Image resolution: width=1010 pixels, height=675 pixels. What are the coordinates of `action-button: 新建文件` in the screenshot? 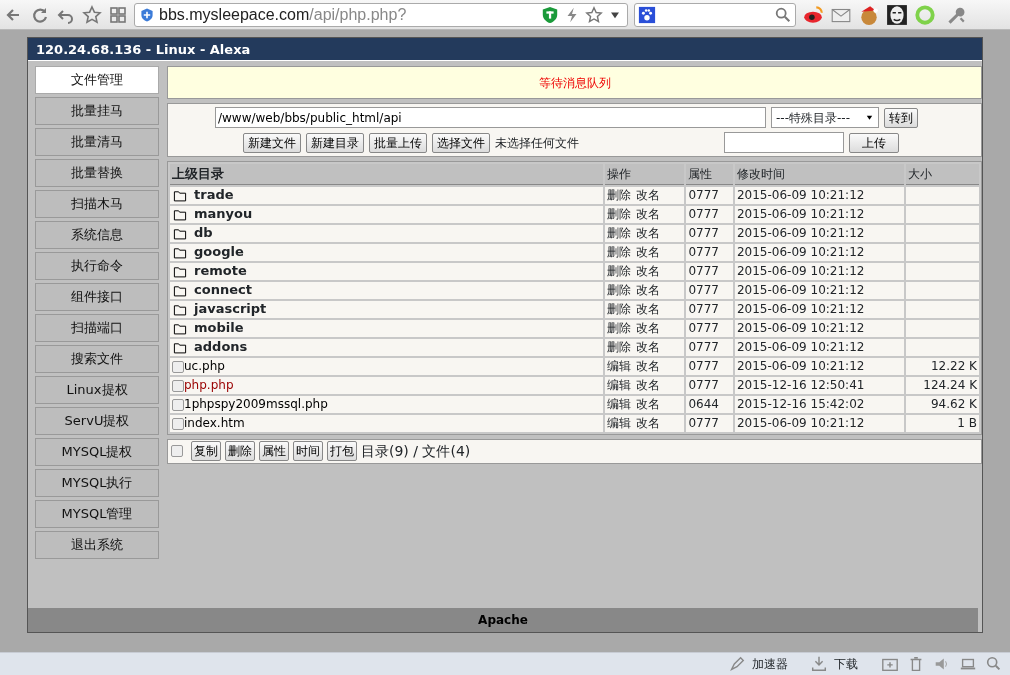 It's located at (272, 142).